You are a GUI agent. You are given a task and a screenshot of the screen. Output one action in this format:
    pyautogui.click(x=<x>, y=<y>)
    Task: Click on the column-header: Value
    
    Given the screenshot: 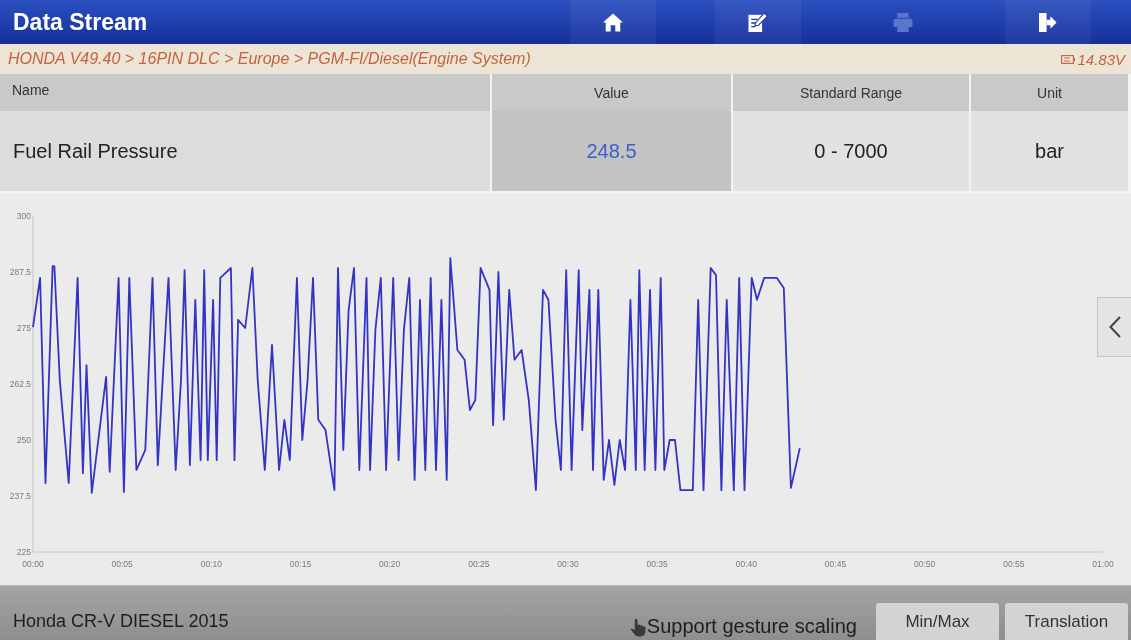 What is the action you would take?
    pyautogui.click(x=611, y=92)
    